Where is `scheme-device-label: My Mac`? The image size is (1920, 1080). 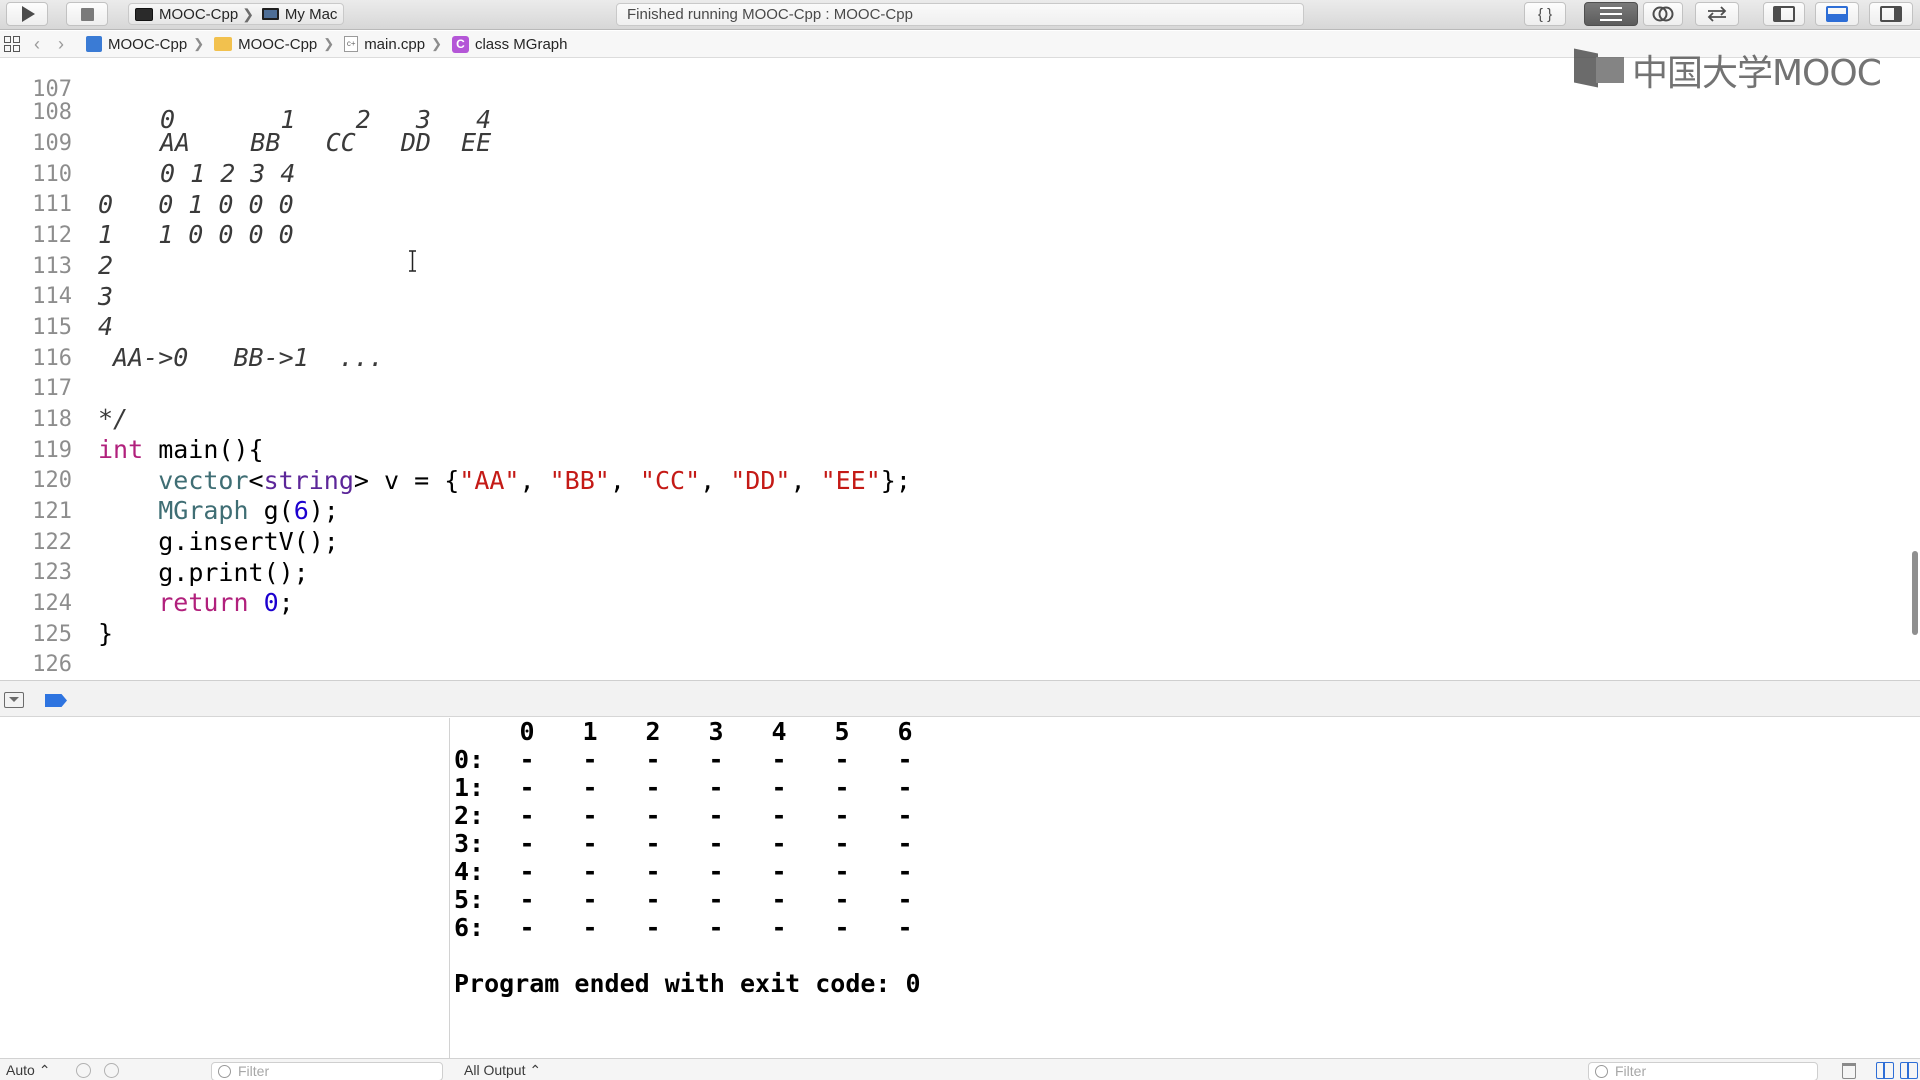 scheme-device-label: My Mac is located at coordinates (311, 14).